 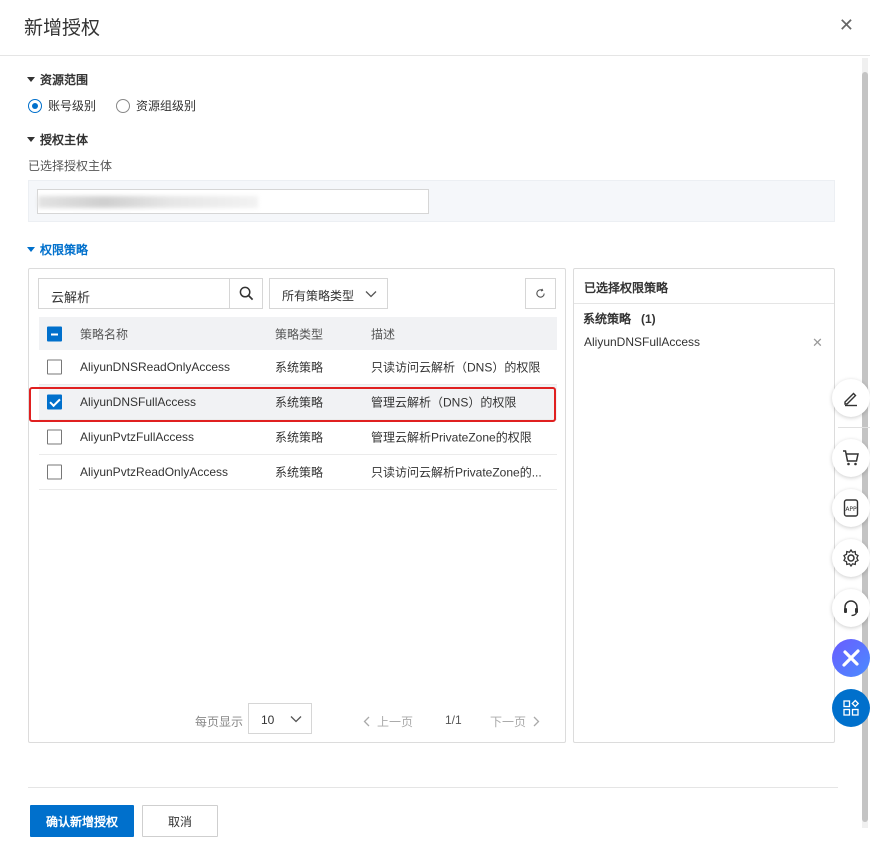 What do you see at coordinates (642, 342) in the screenshot?
I see `selected-policy-item: AliyunDNSFullAccess` at bounding box center [642, 342].